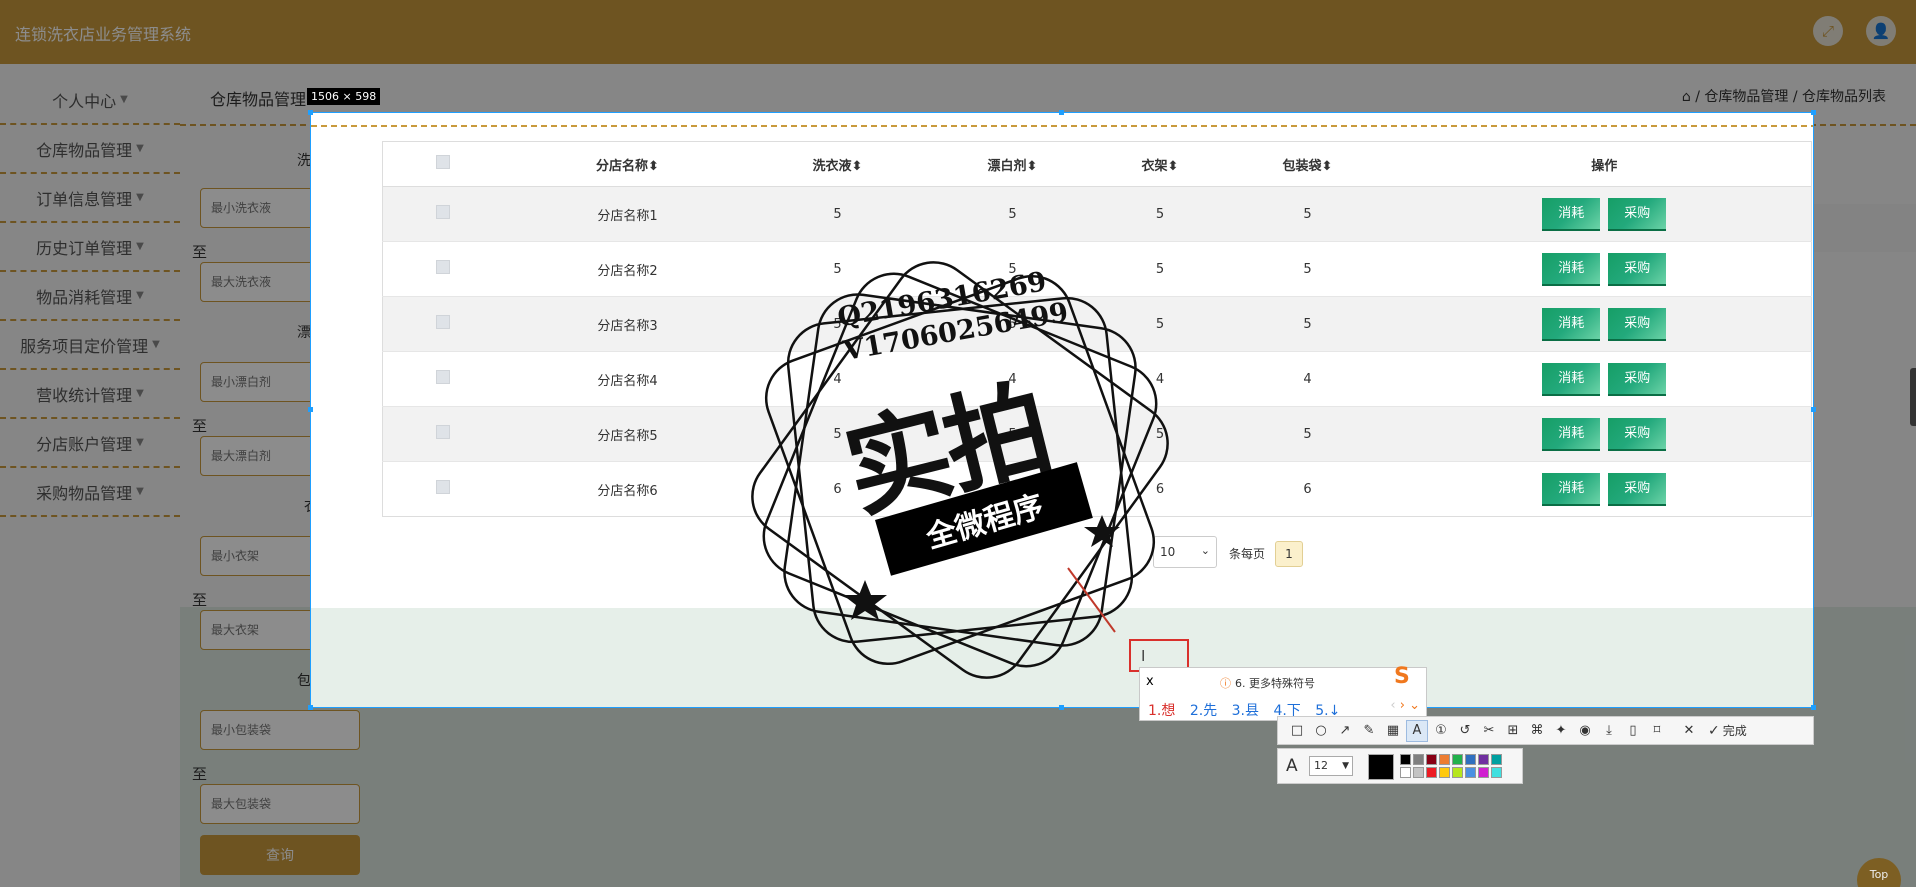 The image size is (1916, 887). What do you see at coordinates (1513, 731) in the screenshot?
I see `ocr-icon: ⊞` at bounding box center [1513, 731].